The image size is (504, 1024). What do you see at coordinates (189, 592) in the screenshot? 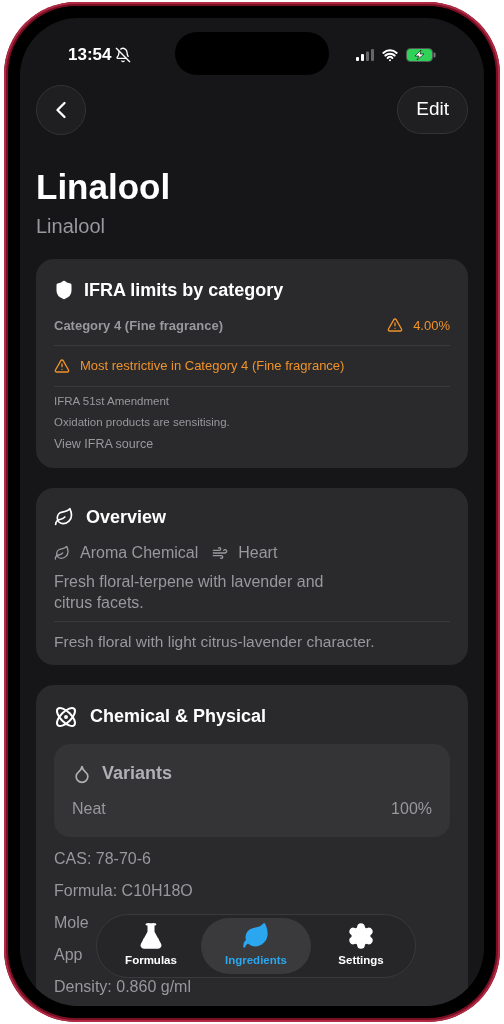
I see `description-text: Fresh floral-terpene with lavender and citrus facets.` at bounding box center [189, 592].